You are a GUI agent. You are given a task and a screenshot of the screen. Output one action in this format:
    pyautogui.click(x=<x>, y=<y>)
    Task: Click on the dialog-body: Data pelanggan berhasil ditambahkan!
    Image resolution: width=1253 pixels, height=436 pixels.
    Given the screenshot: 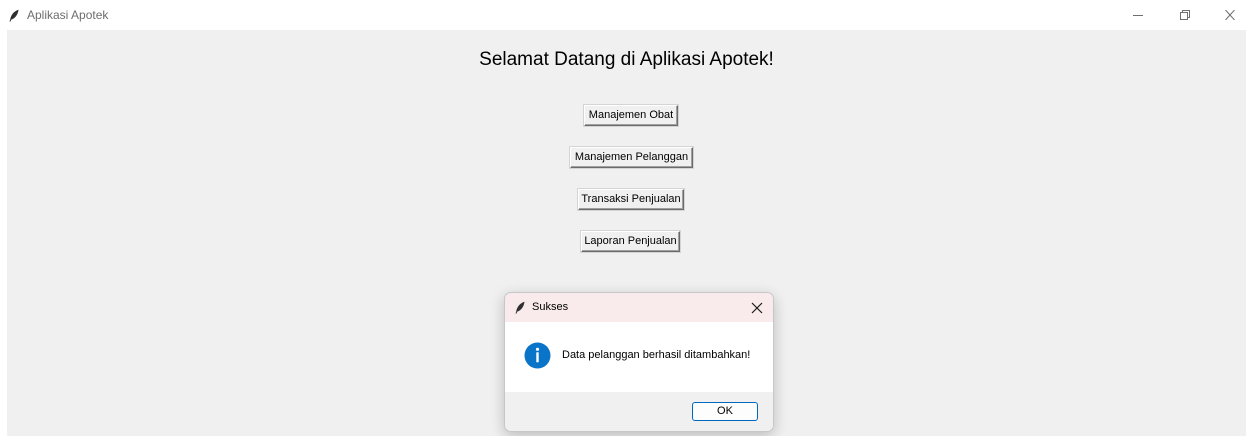 What is the action you would take?
    pyautogui.click(x=639, y=357)
    